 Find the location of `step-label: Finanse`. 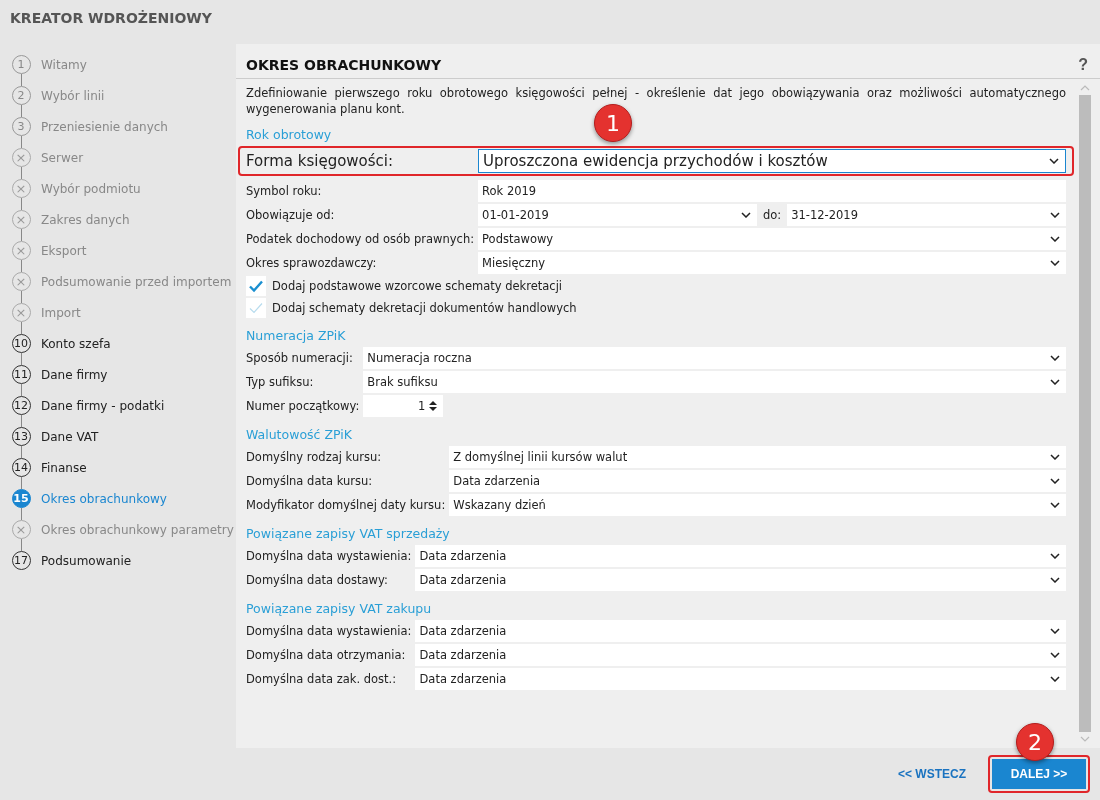

step-label: Finanse is located at coordinates (64, 467).